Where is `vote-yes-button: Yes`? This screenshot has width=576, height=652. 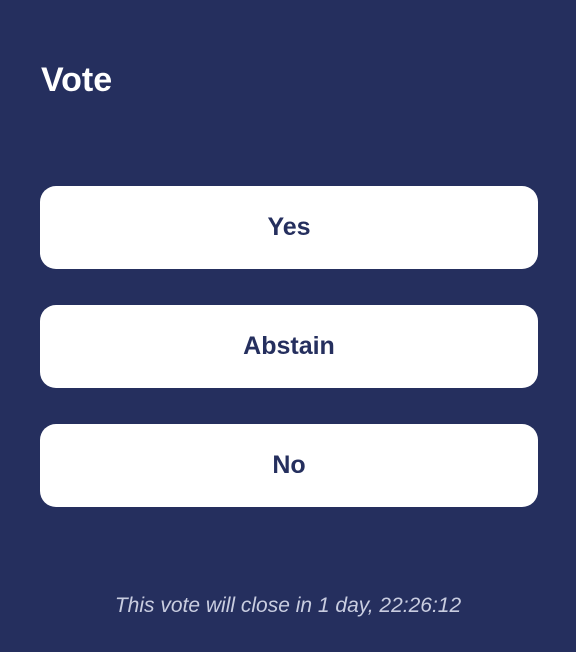
vote-yes-button: Yes is located at coordinates (289, 227).